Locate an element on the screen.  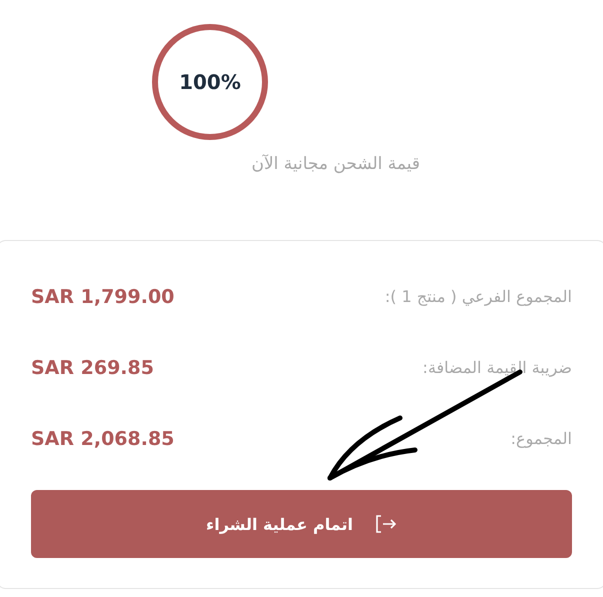
summary-label: المجموع: is located at coordinates (541, 438).